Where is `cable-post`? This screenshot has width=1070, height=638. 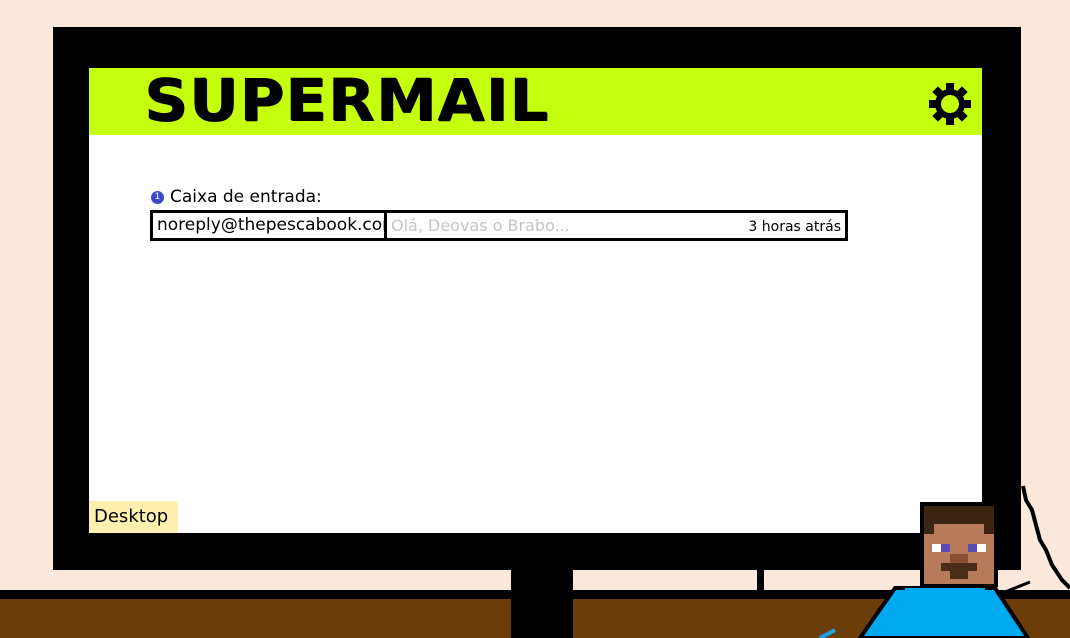 cable-post is located at coordinates (760, 580).